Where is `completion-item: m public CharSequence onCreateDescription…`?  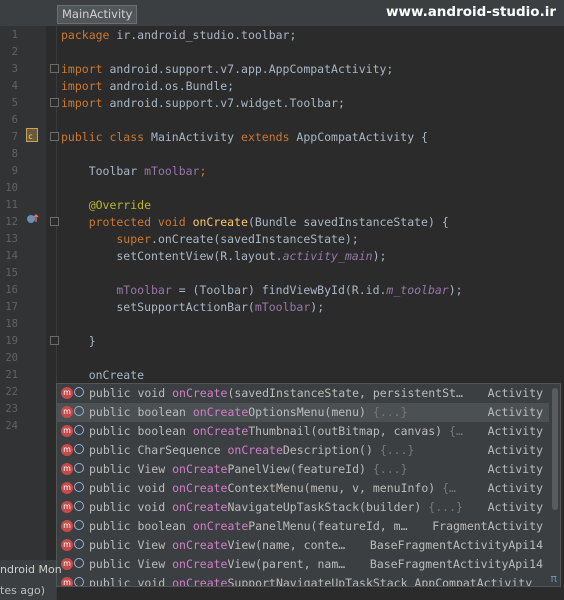
completion-item: m public CharSequence onCreateDescription… is located at coordinates (303, 450).